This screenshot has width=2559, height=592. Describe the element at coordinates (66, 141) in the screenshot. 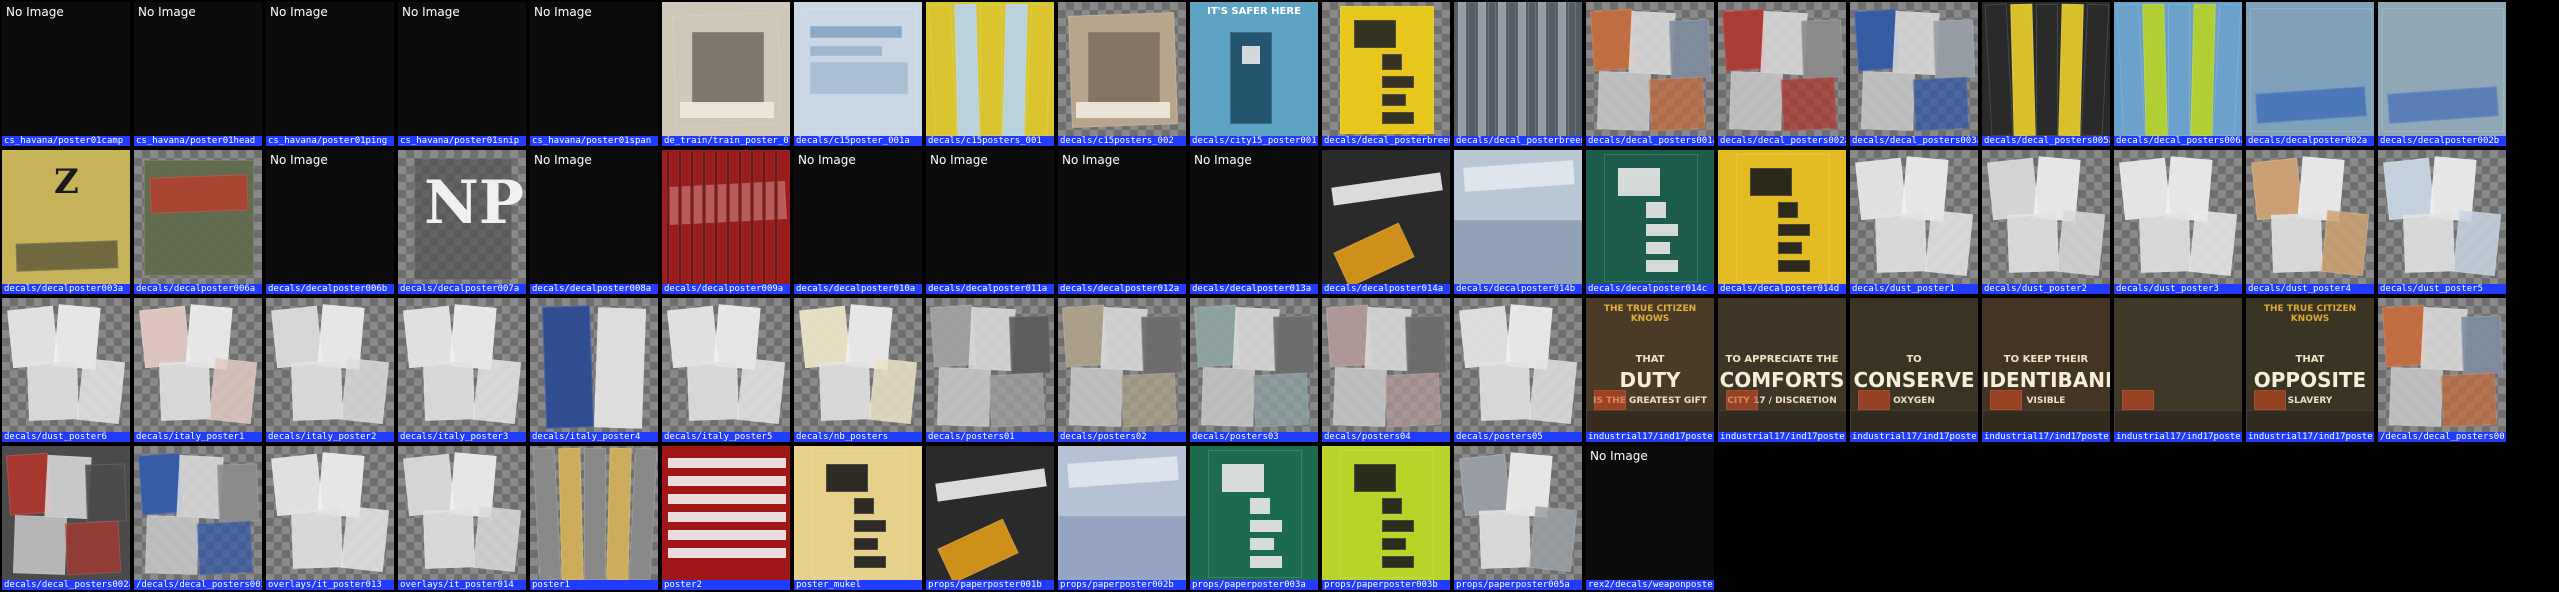

I see `texture-name: cs_havana/poster01camp` at that location.